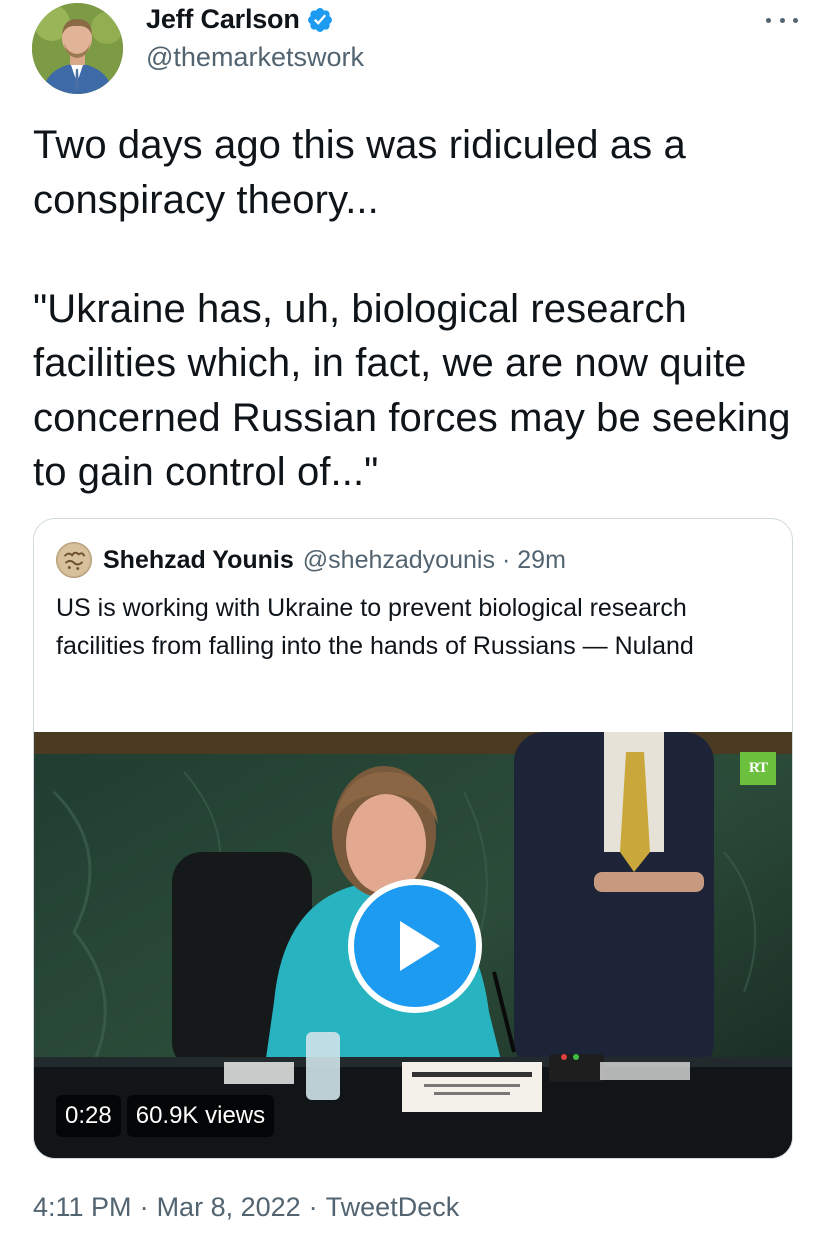 Image resolution: width=828 pixels, height=1238 pixels. Describe the element at coordinates (82, 1207) in the screenshot. I see `tweet-time: 4:11 PM` at that location.